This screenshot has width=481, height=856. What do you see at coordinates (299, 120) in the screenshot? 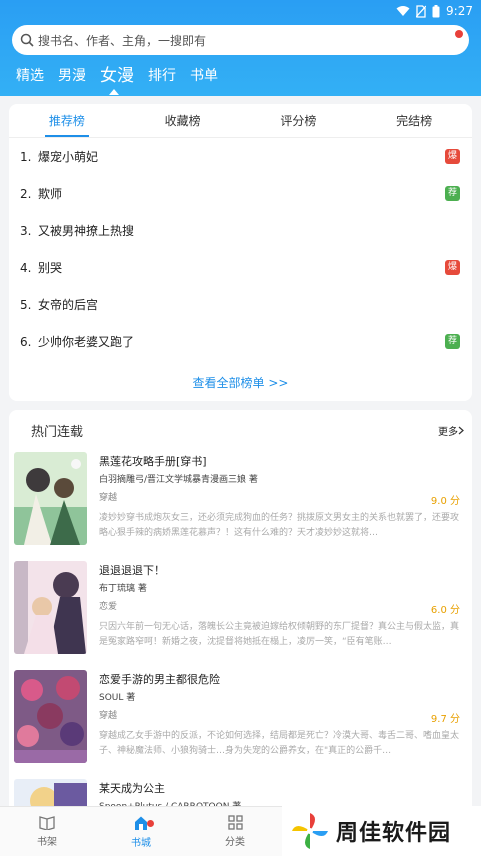
I see `tab-rating-rank: 评分榜` at bounding box center [299, 120].